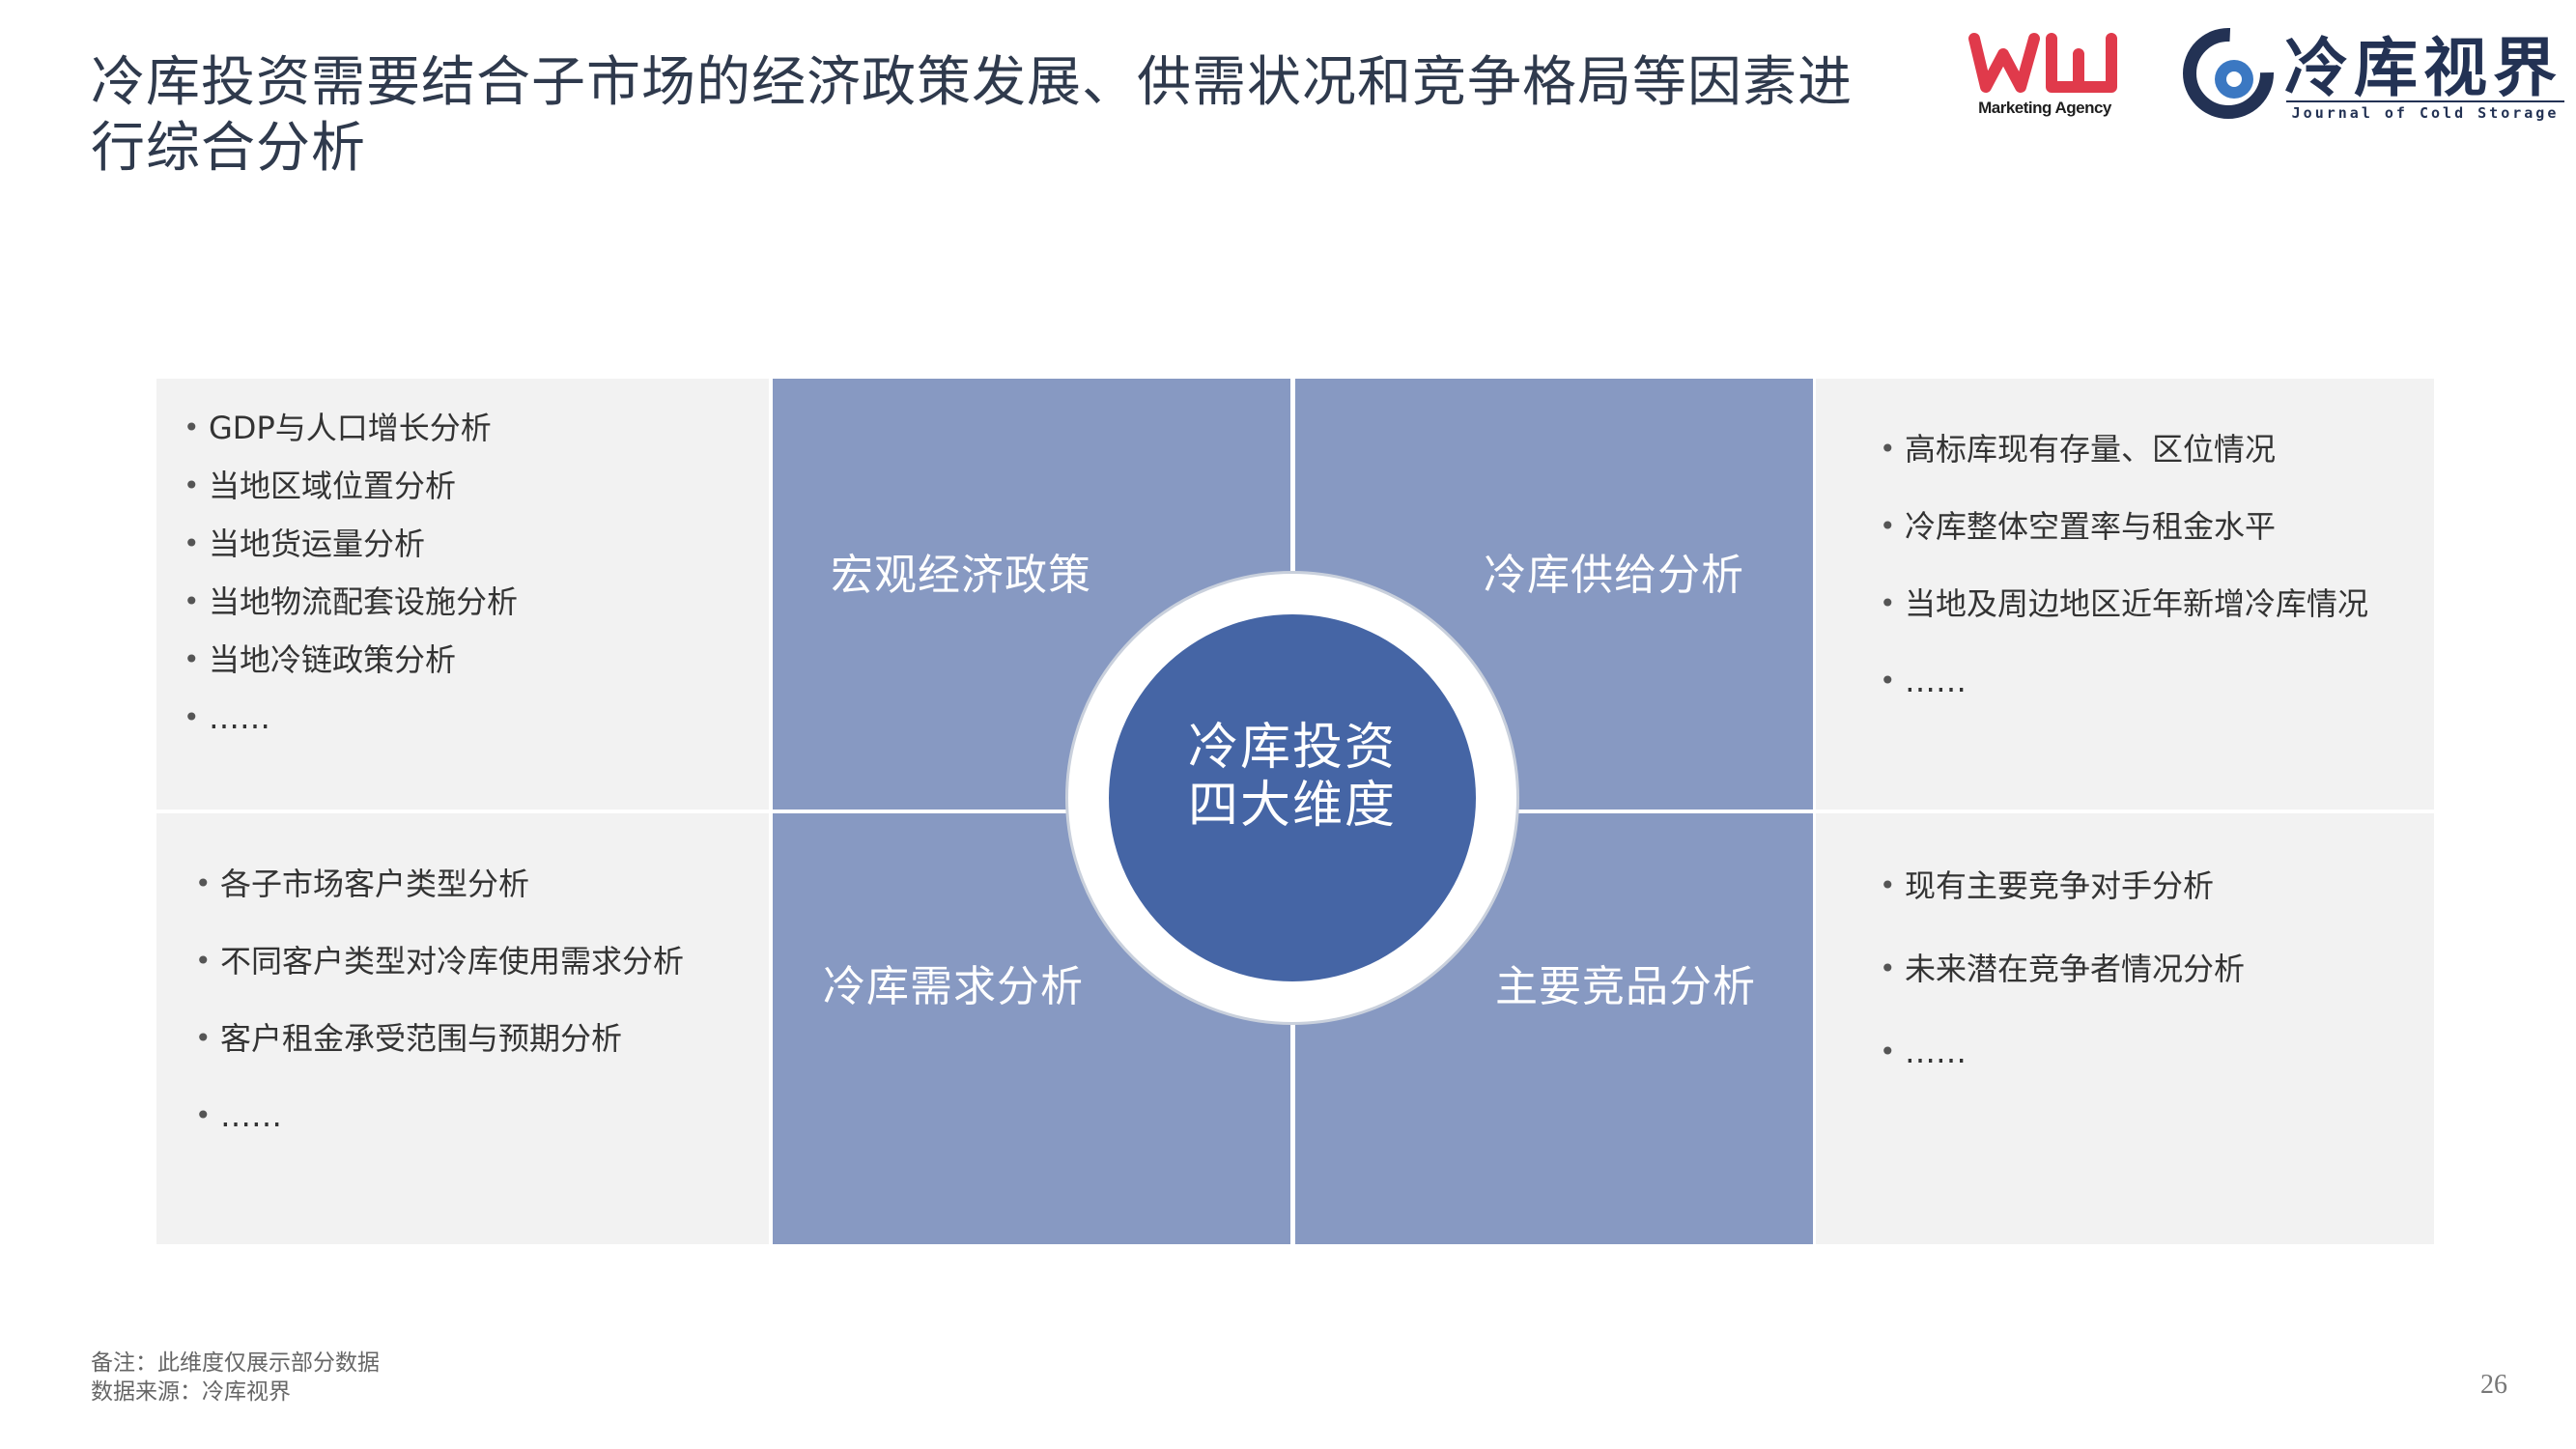 This screenshot has width=2576, height=1449. What do you see at coordinates (235, 1363) in the screenshot?
I see `footnote-note: 备注：此维度仅展示部分数据` at bounding box center [235, 1363].